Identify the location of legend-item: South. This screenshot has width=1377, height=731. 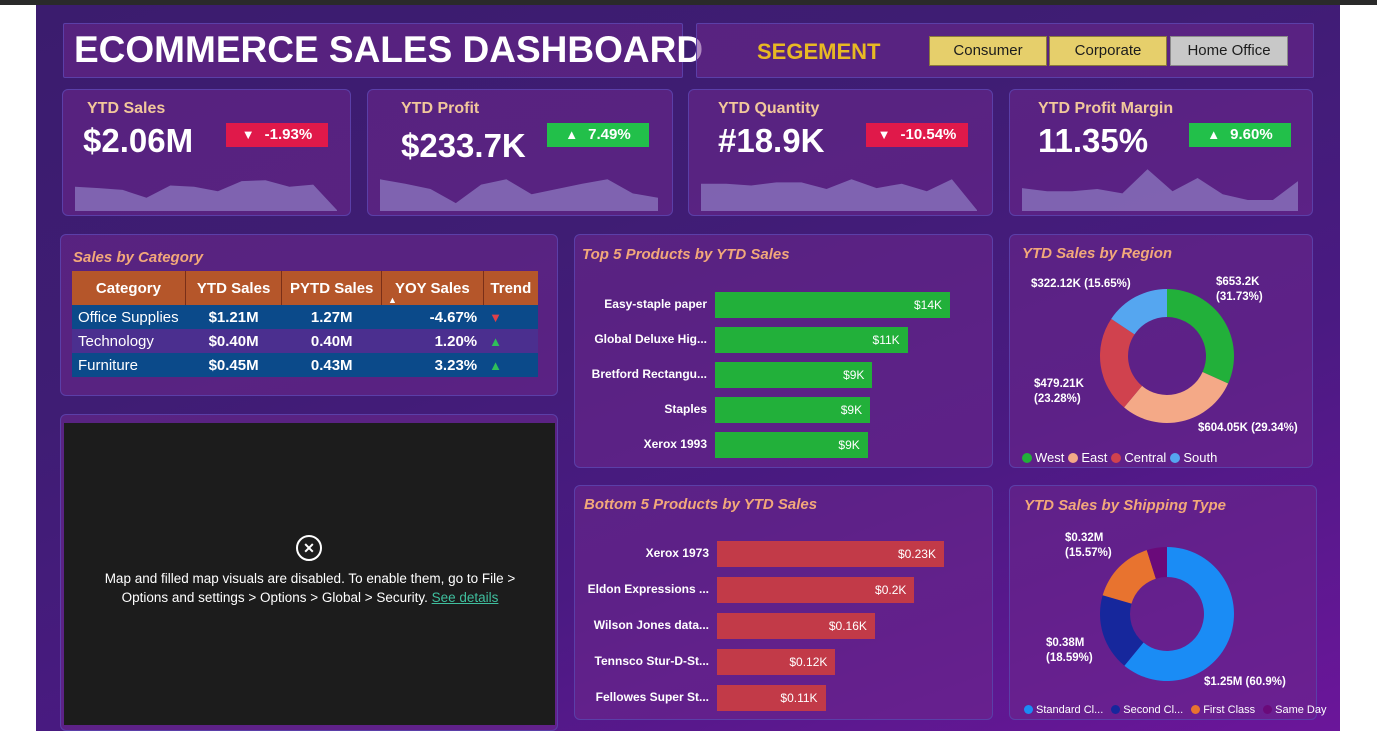
(1193, 457).